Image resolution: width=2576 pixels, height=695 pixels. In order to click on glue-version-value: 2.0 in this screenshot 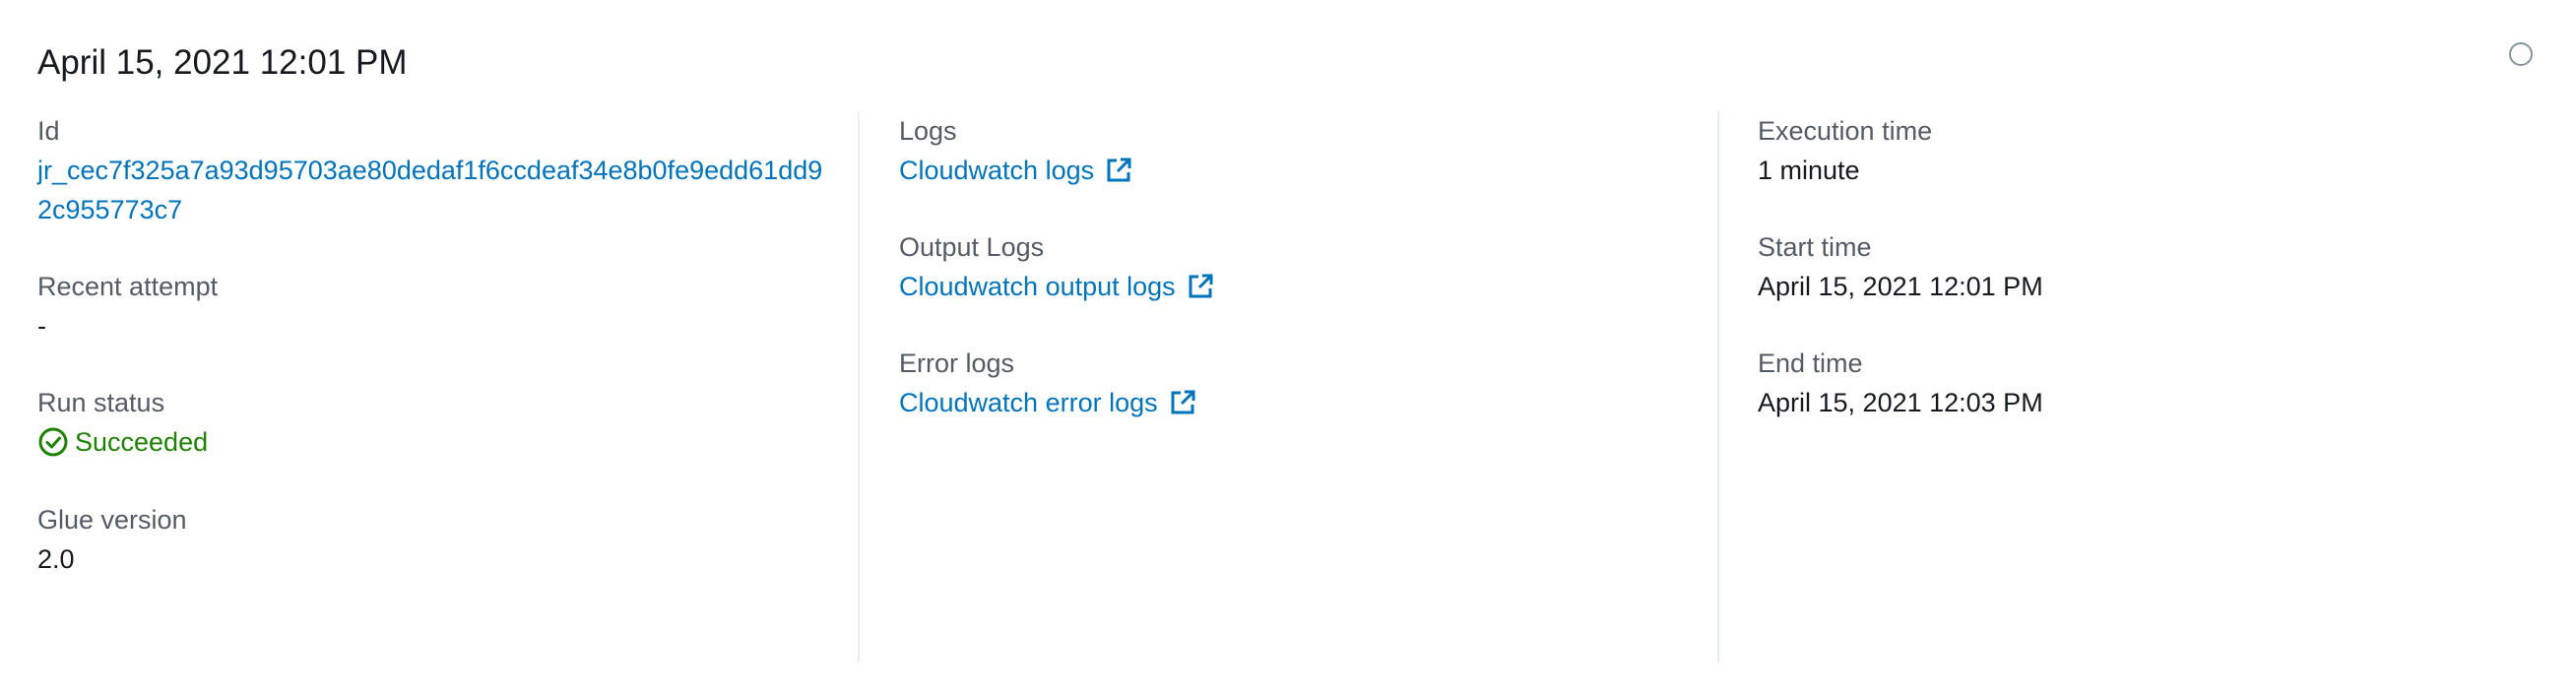, I will do `click(56, 559)`.